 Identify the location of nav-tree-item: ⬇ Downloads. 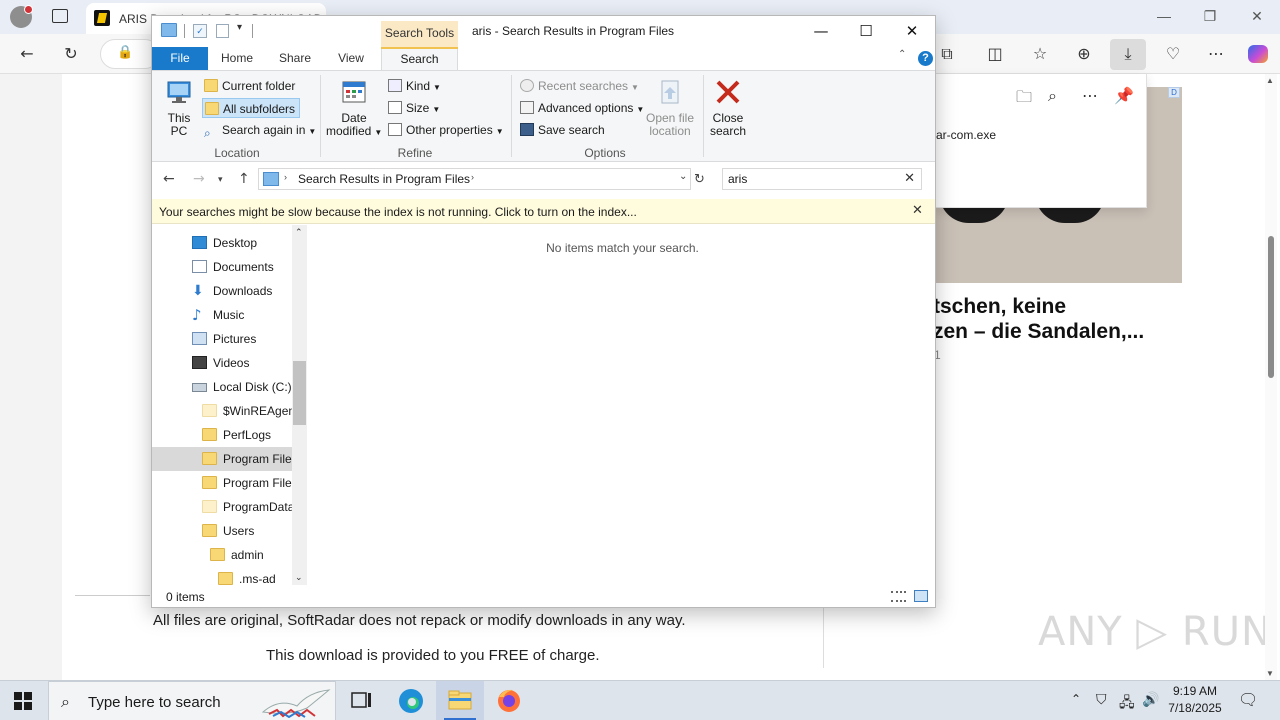
(222, 291).